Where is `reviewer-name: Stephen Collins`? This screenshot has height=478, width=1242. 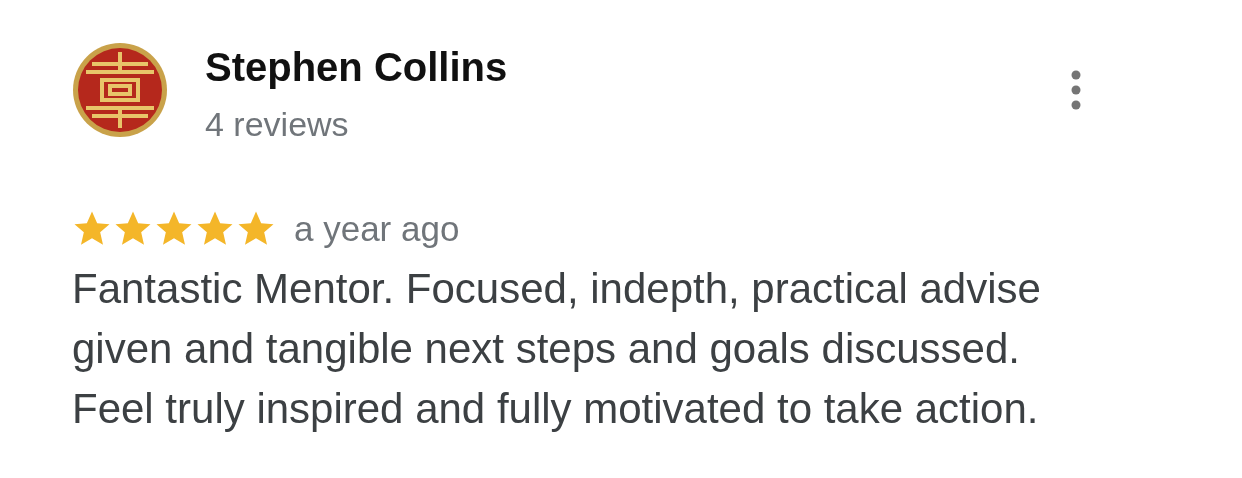
reviewer-name: Stephen Collins is located at coordinates (357, 67).